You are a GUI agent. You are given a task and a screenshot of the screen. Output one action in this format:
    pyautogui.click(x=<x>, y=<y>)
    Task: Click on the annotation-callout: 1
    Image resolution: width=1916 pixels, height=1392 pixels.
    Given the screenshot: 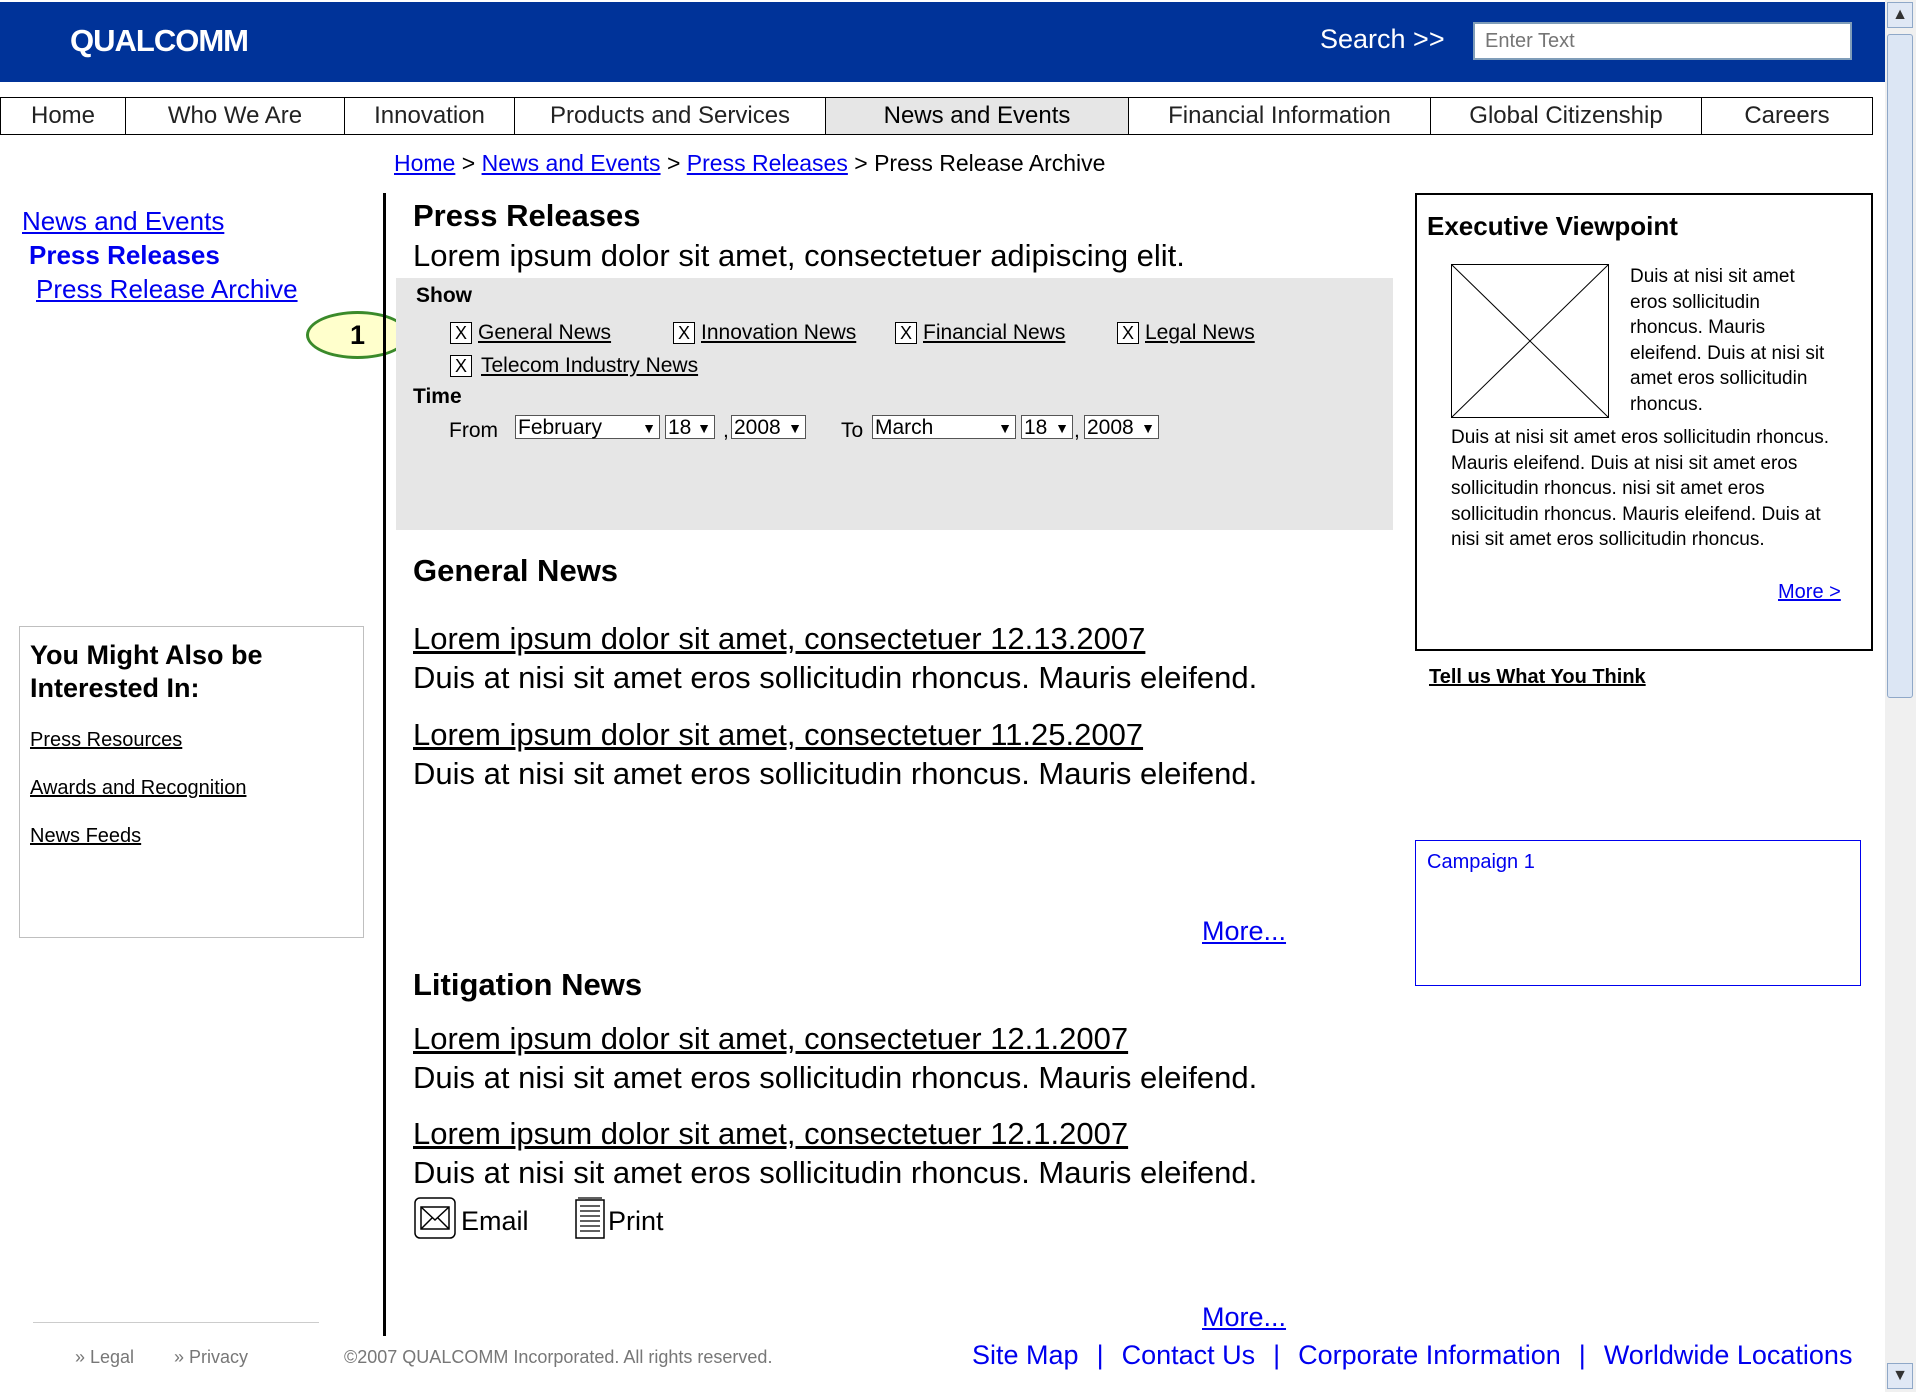 What is the action you would take?
    pyautogui.click(x=357, y=335)
    